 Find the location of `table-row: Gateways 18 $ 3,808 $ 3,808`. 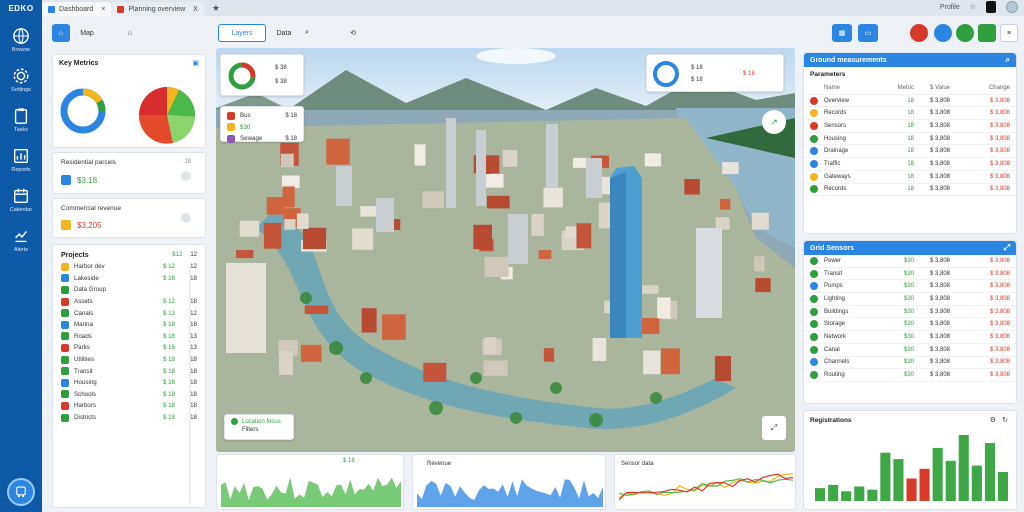

table-row: Gateways 18 $ 3,808 $ 3,808 is located at coordinates (910, 177).